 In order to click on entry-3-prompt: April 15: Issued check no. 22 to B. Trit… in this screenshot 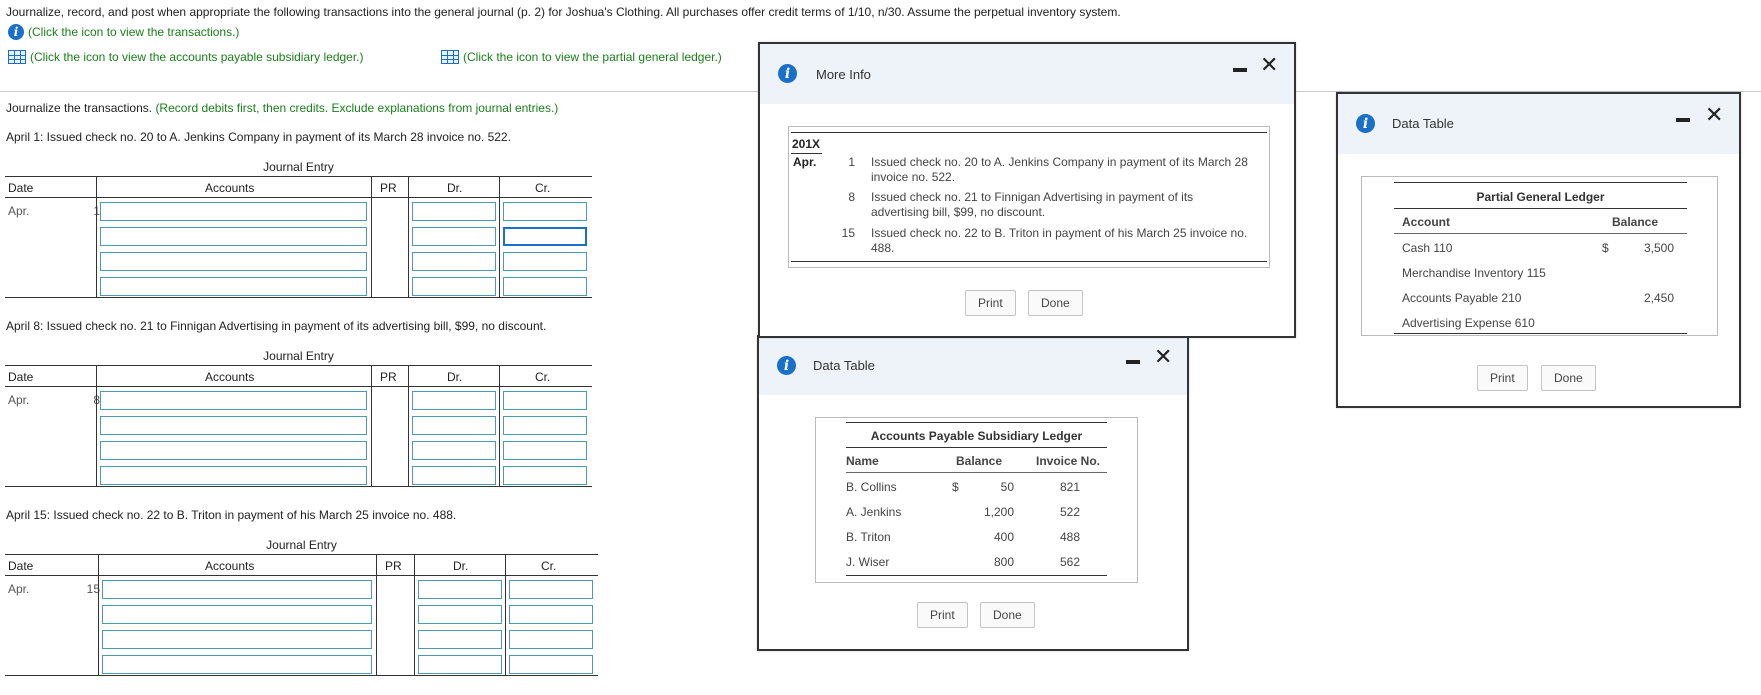, I will do `click(231, 515)`.